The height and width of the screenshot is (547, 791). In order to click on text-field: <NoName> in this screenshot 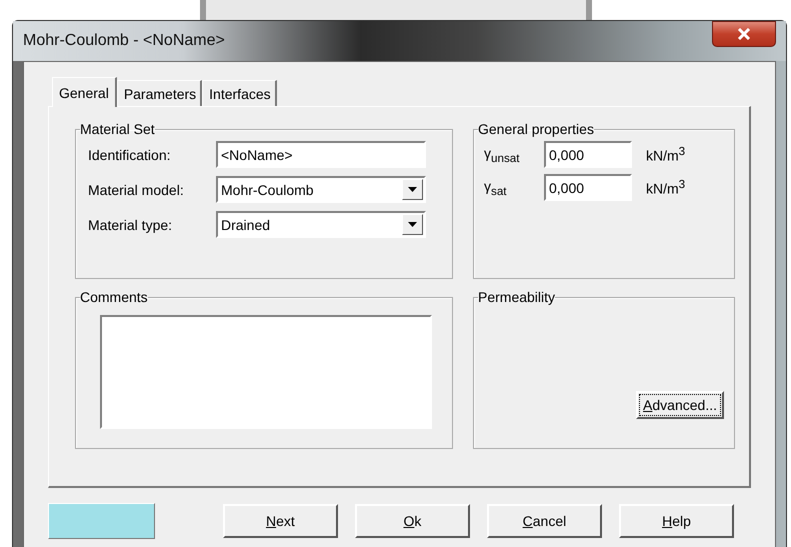, I will do `click(321, 154)`.